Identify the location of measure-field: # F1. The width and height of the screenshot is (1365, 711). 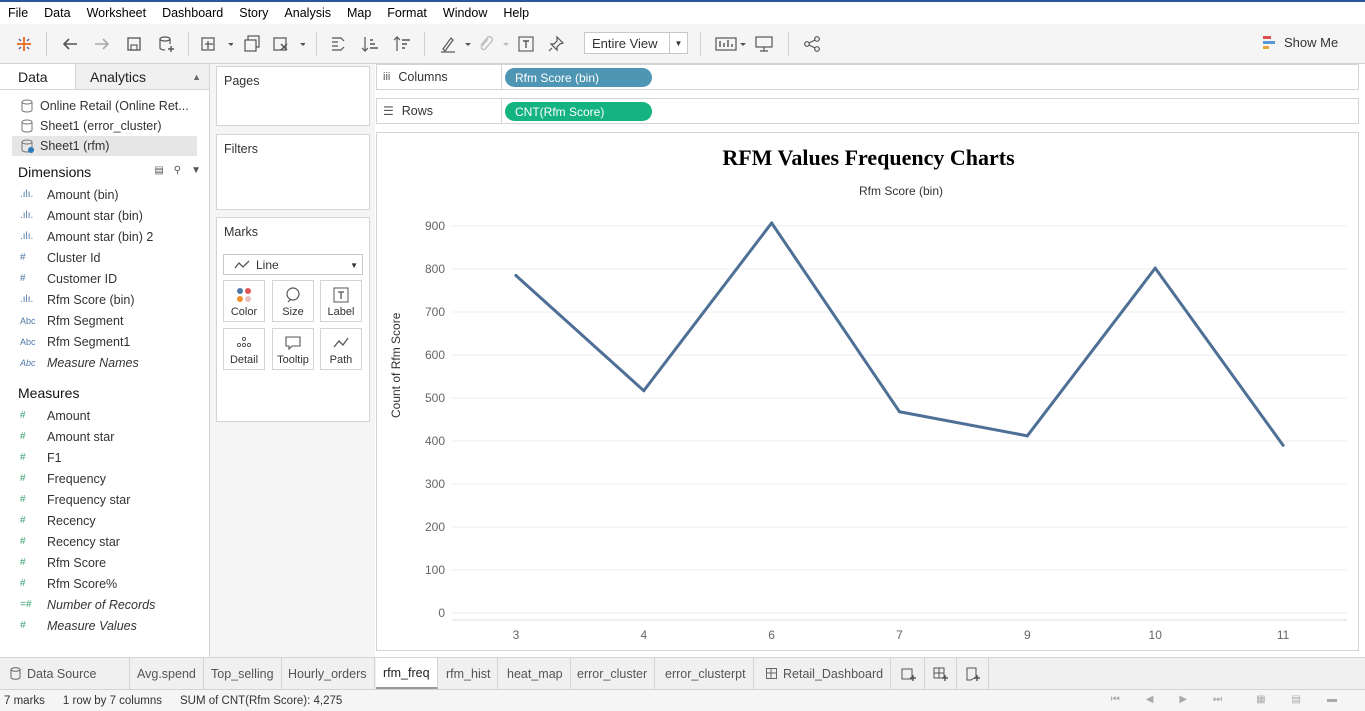
(104, 457).